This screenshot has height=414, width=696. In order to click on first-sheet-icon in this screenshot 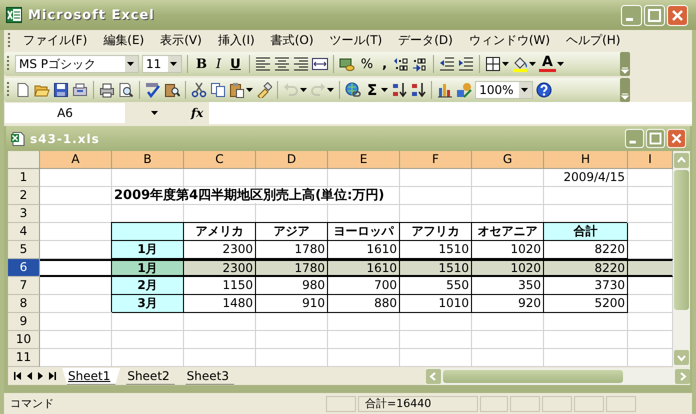, I will do `click(17, 376)`.